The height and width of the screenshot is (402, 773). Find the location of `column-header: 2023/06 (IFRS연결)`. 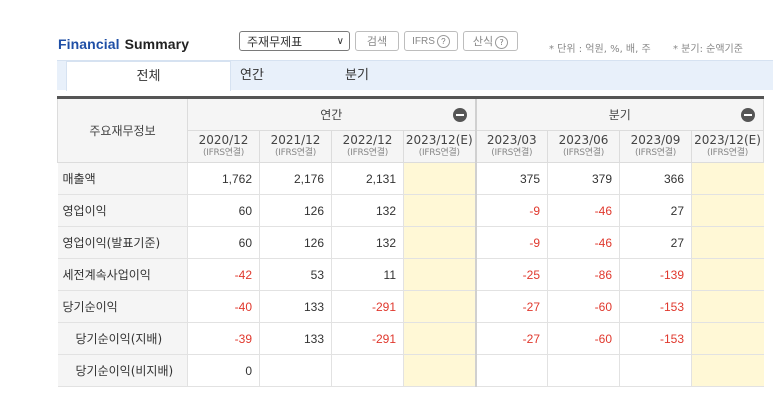

column-header: 2023/06 (IFRS연결) is located at coordinates (583, 146).